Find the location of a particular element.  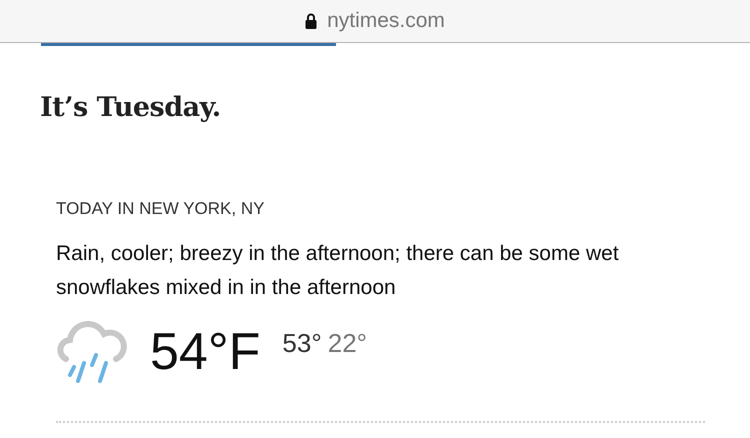

temperature: 54°F is located at coordinates (205, 352).